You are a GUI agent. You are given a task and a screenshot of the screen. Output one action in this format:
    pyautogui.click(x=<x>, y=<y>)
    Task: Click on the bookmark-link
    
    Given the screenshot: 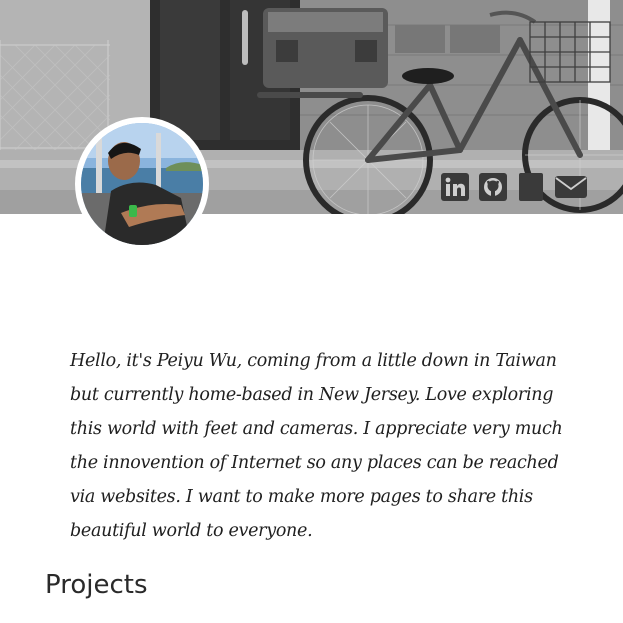 What is the action you would take?
    pyautogui.click(x=531, y=187)
    